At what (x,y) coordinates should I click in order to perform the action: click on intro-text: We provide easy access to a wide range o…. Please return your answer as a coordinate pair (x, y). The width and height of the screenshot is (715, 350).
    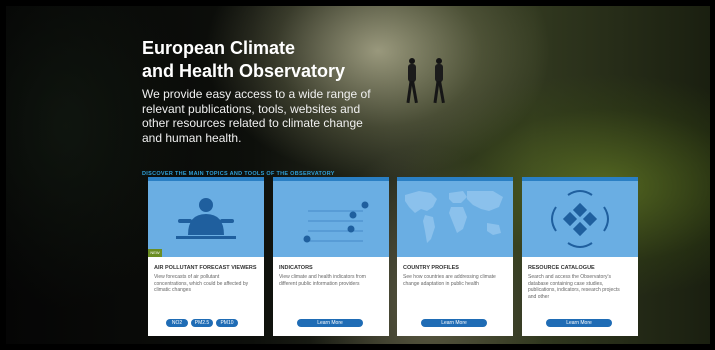
    Looking at the image, I should click on (256, 116).